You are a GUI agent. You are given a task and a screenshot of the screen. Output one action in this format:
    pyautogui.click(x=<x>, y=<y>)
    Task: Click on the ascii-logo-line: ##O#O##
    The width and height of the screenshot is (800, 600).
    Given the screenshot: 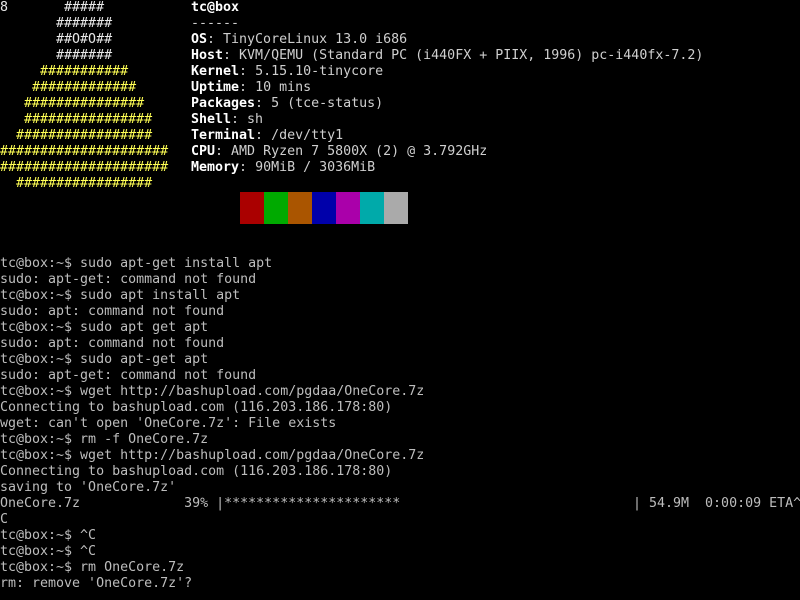 What is the action you would take?
    pyautogui.click(x=56, y=39)
    